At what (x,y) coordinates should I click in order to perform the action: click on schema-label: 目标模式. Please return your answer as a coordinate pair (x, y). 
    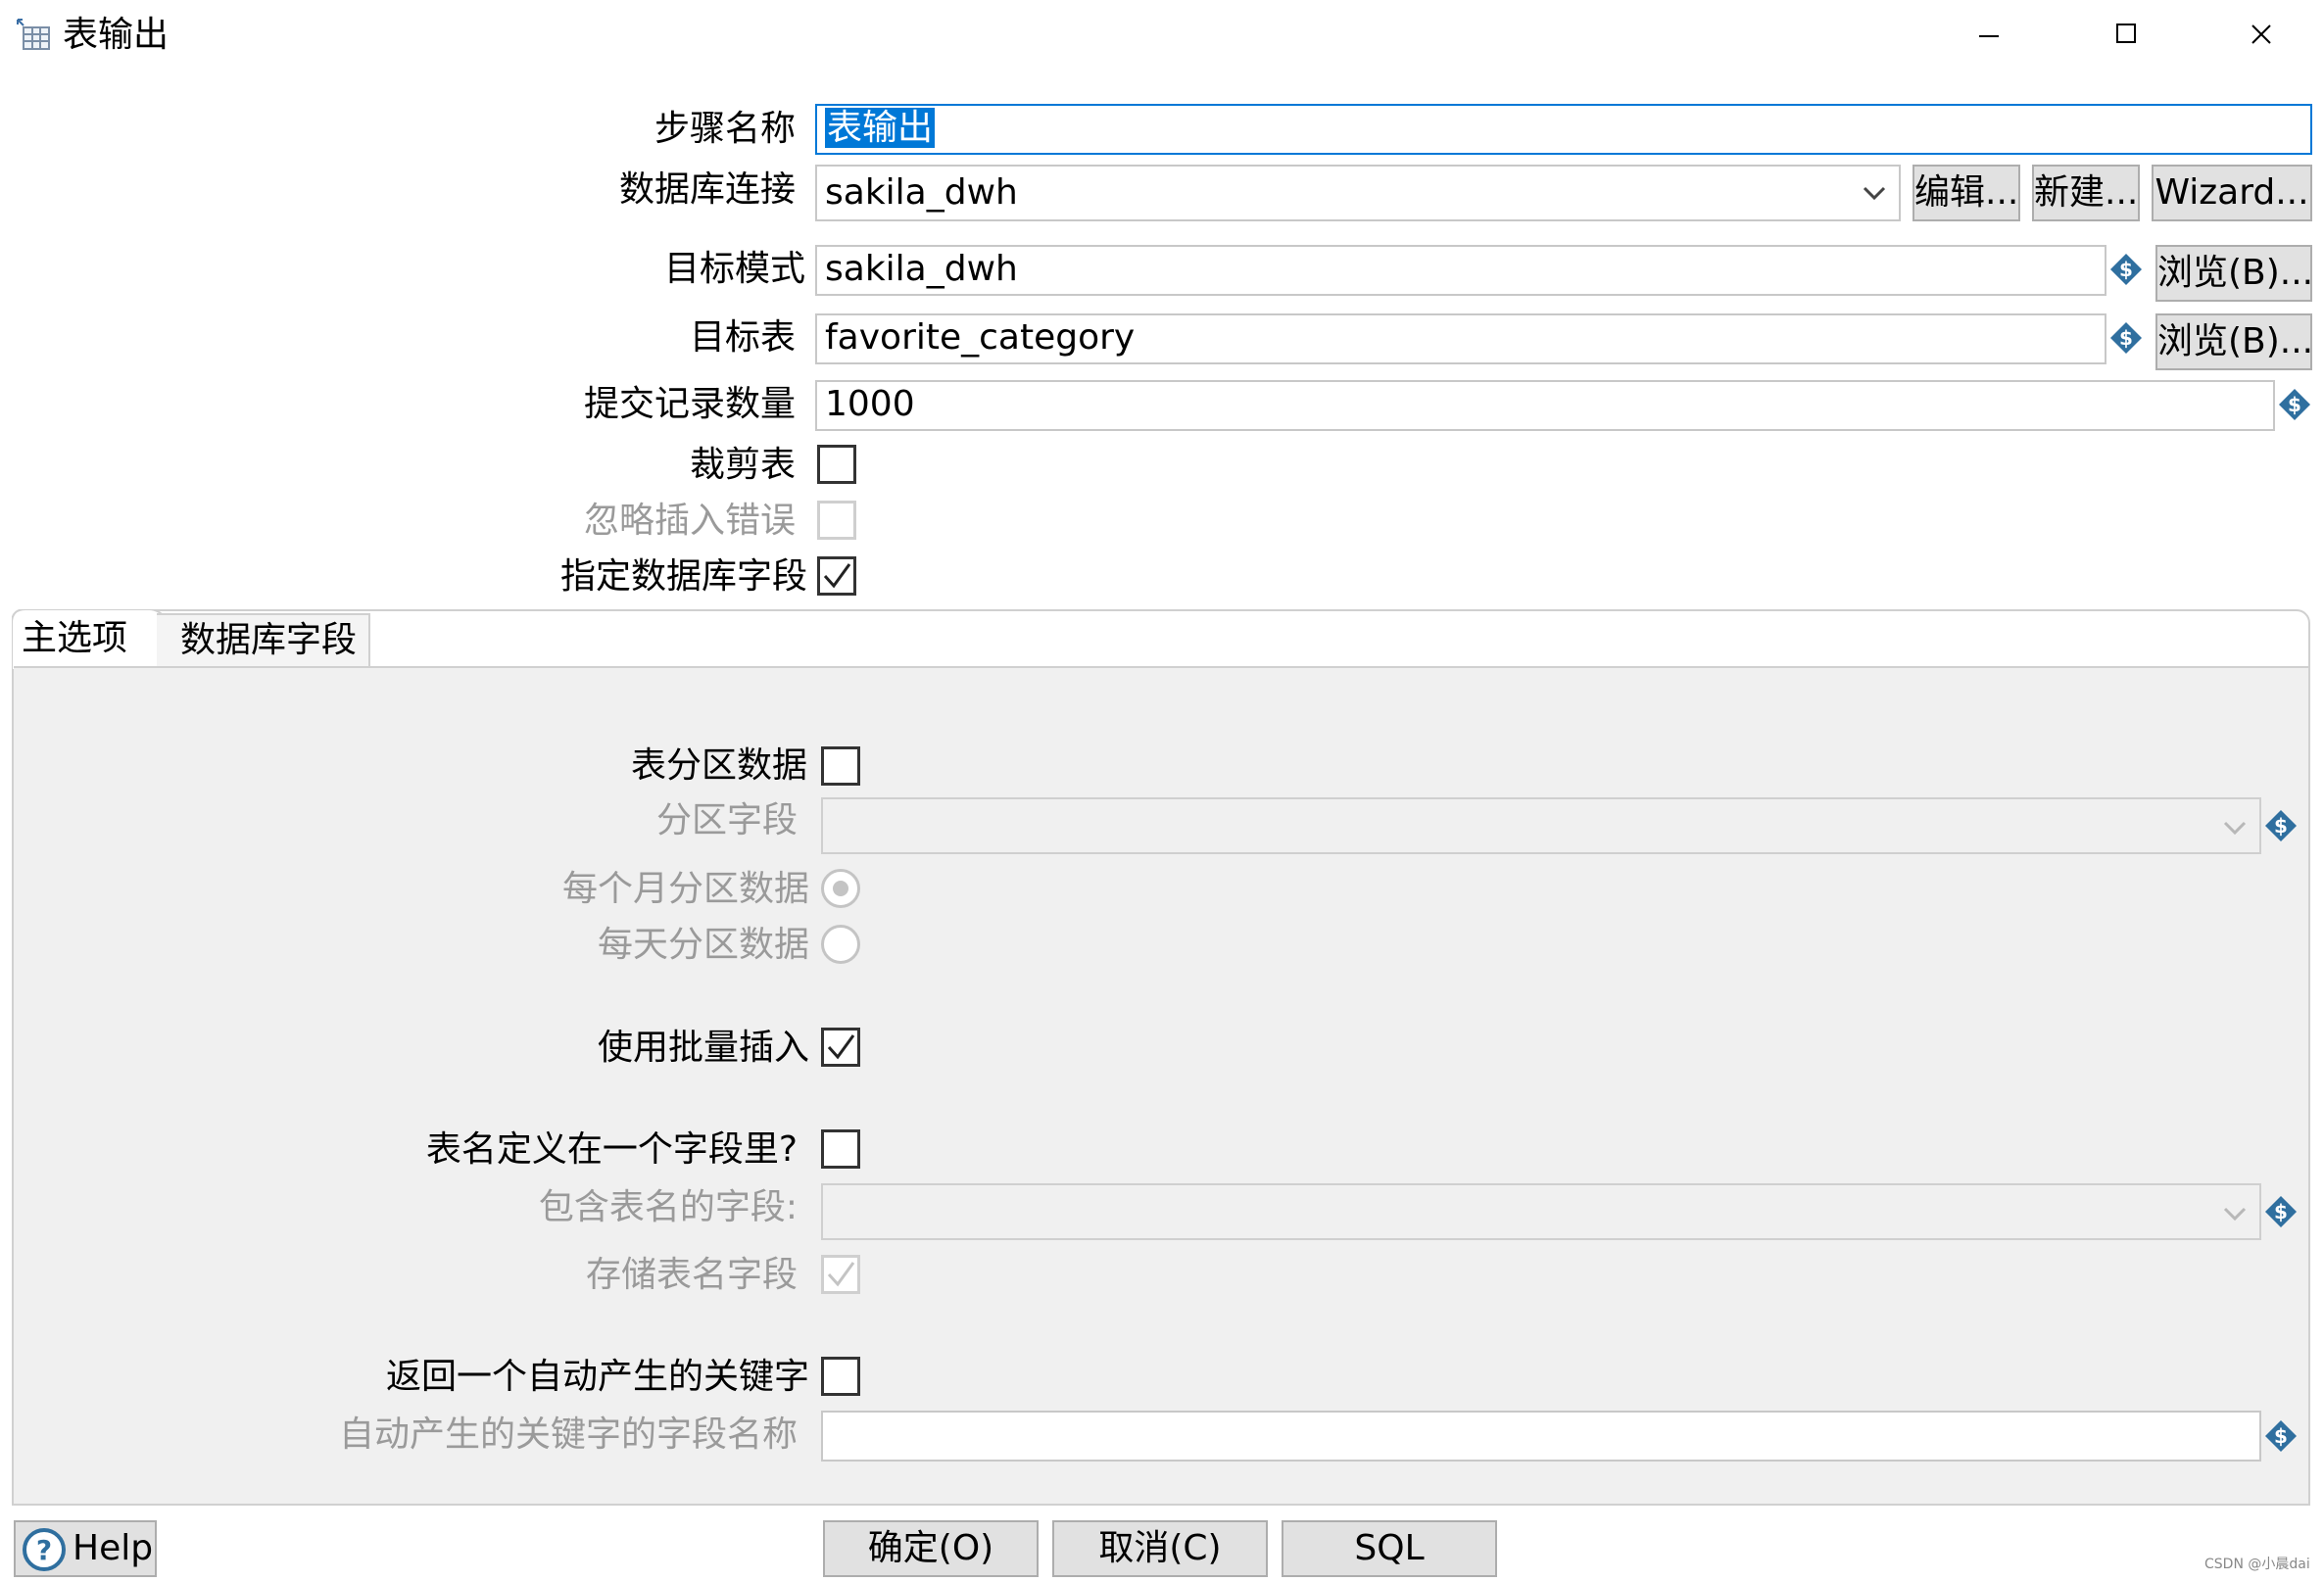
    Looking at the image, I should click on (734, 269).